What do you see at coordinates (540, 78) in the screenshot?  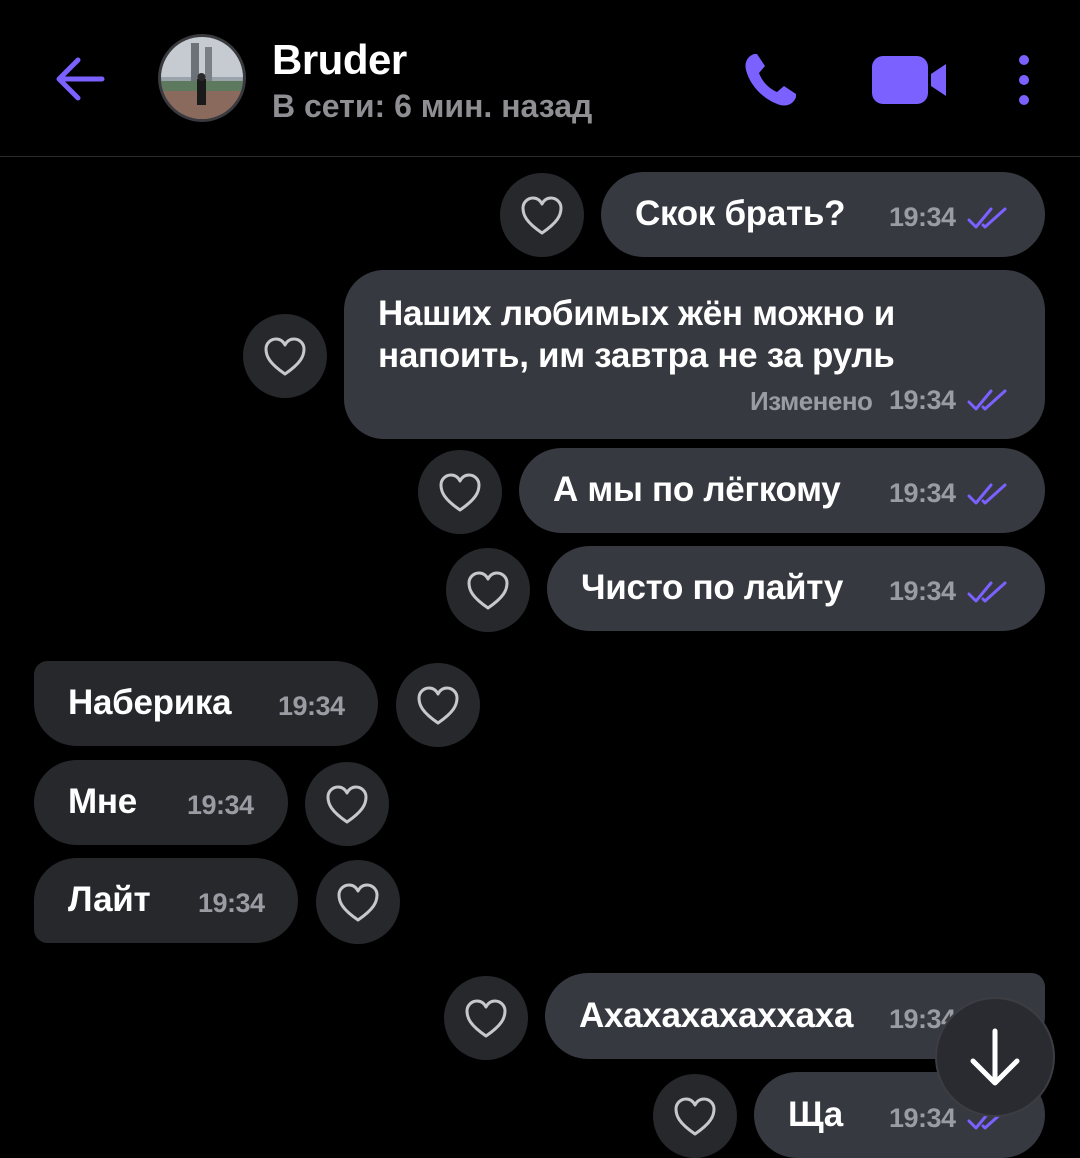 I see `chat-header: Bruder В сети: 6 мин. назад` at bounding box center [540, 78].